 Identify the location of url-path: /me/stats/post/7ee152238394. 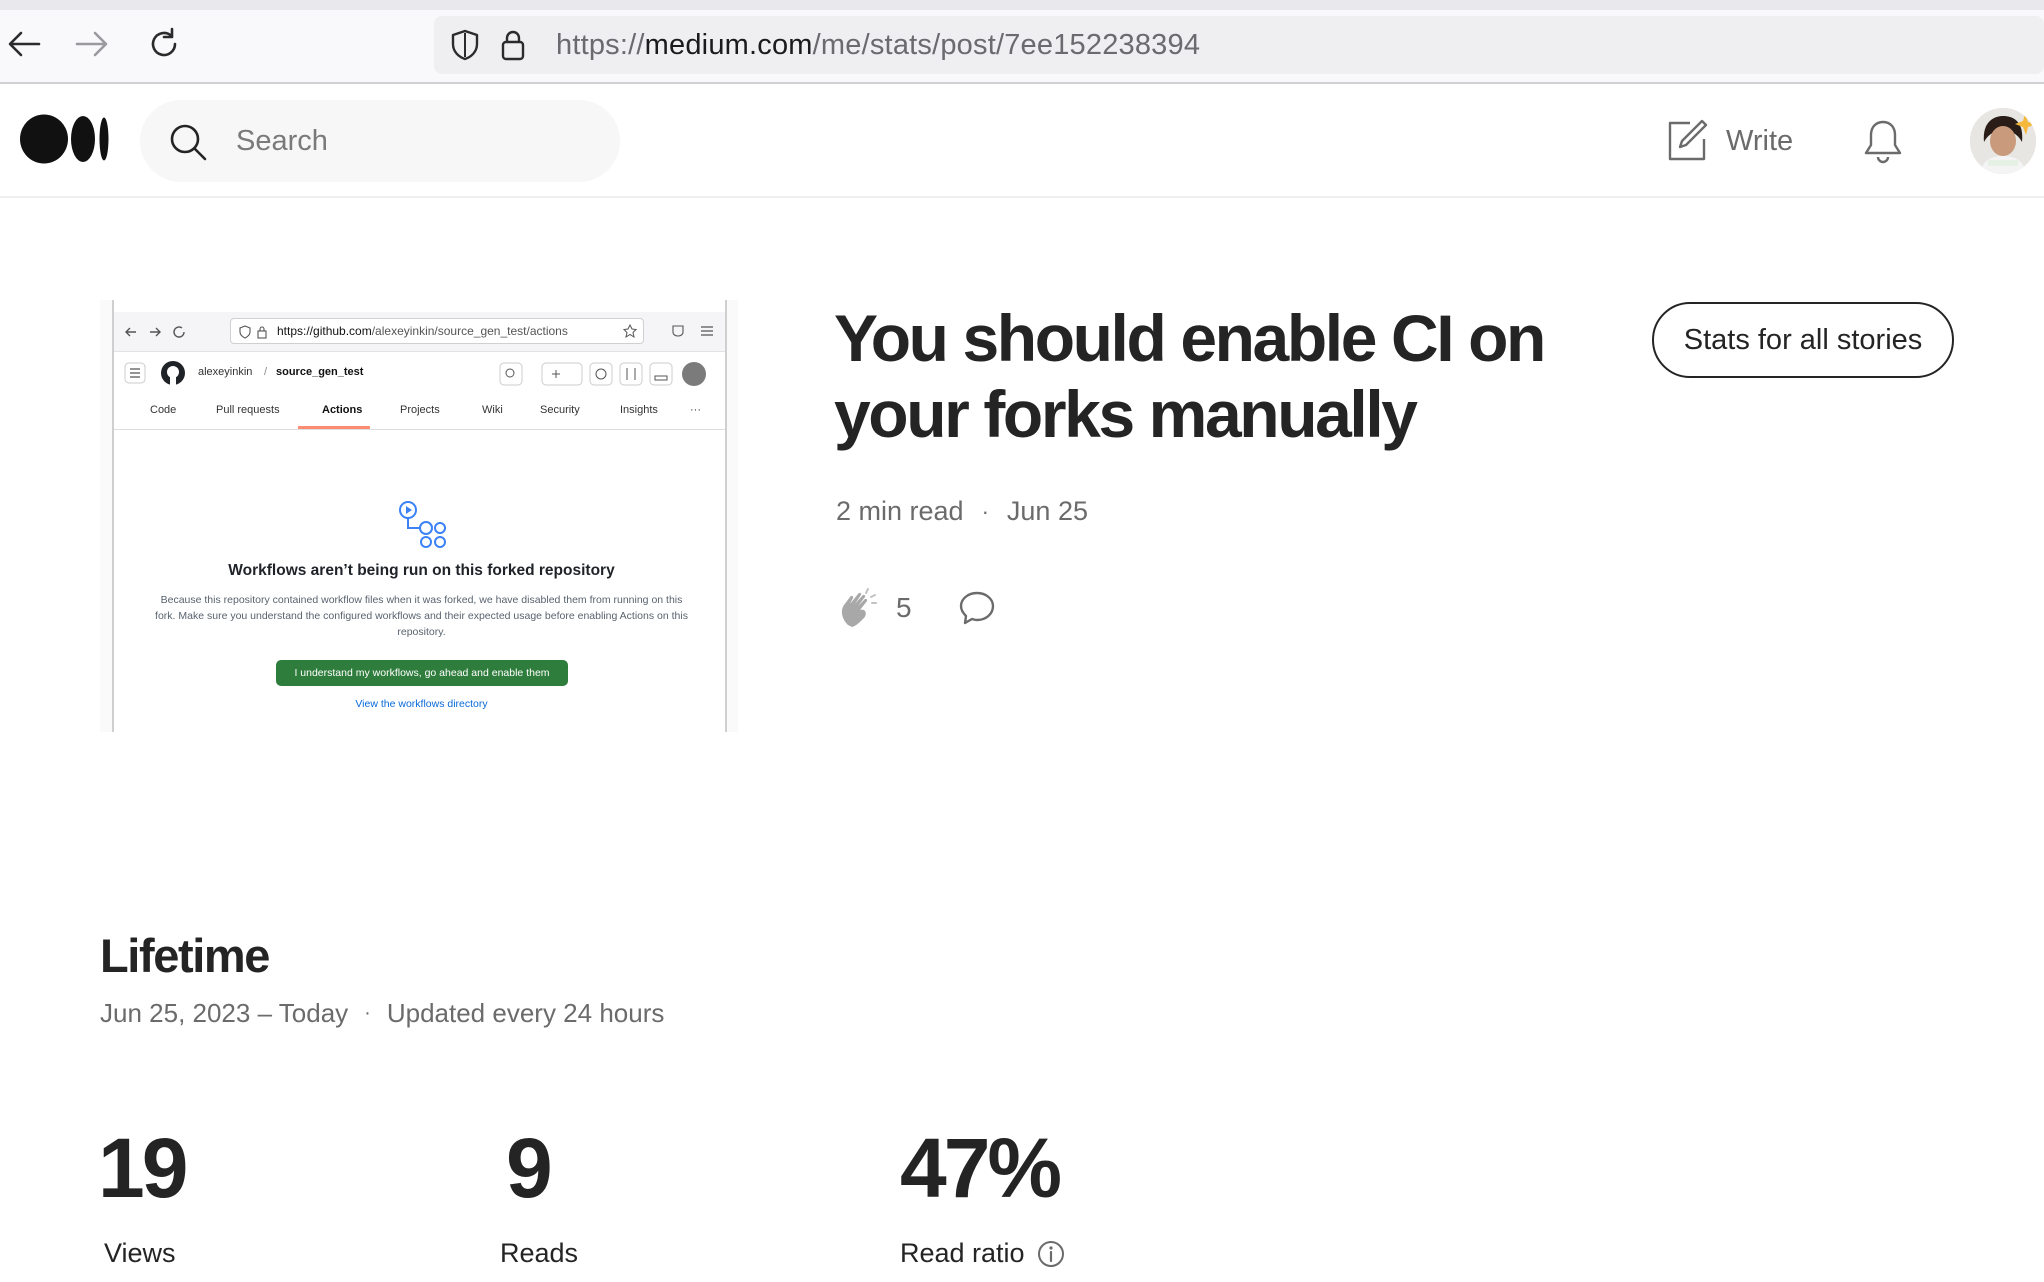
(1006, 45).